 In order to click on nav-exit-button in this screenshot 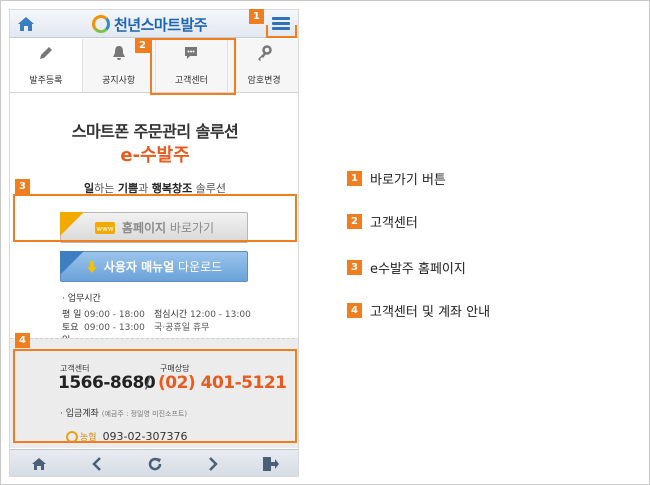, I will do `click(270, 463)`.